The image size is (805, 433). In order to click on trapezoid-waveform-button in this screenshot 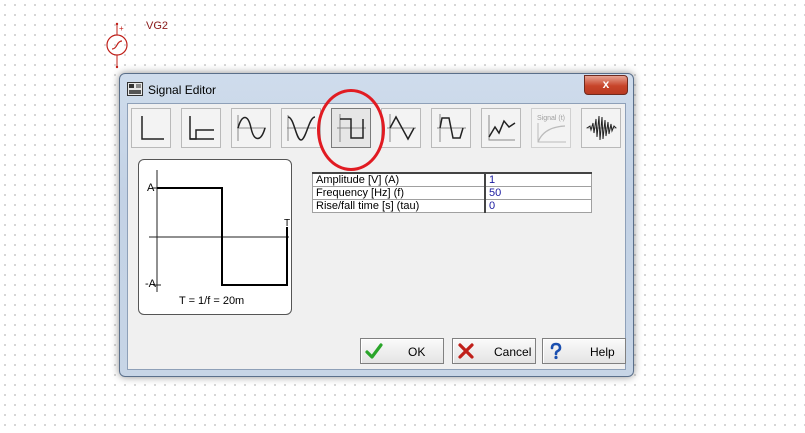, I will do `click(451, 128)`.